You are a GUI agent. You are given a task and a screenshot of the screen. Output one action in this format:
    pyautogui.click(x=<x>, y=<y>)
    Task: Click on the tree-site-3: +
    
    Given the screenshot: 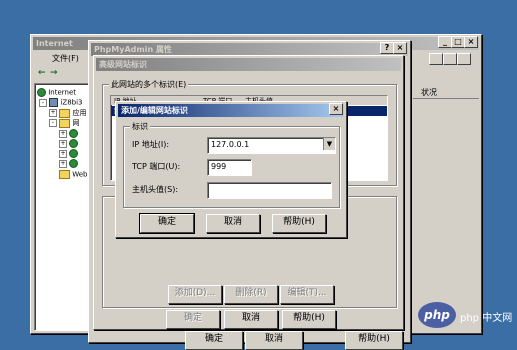 What is the action you would take?
    pyautogui.click(x=69, y=153)
    